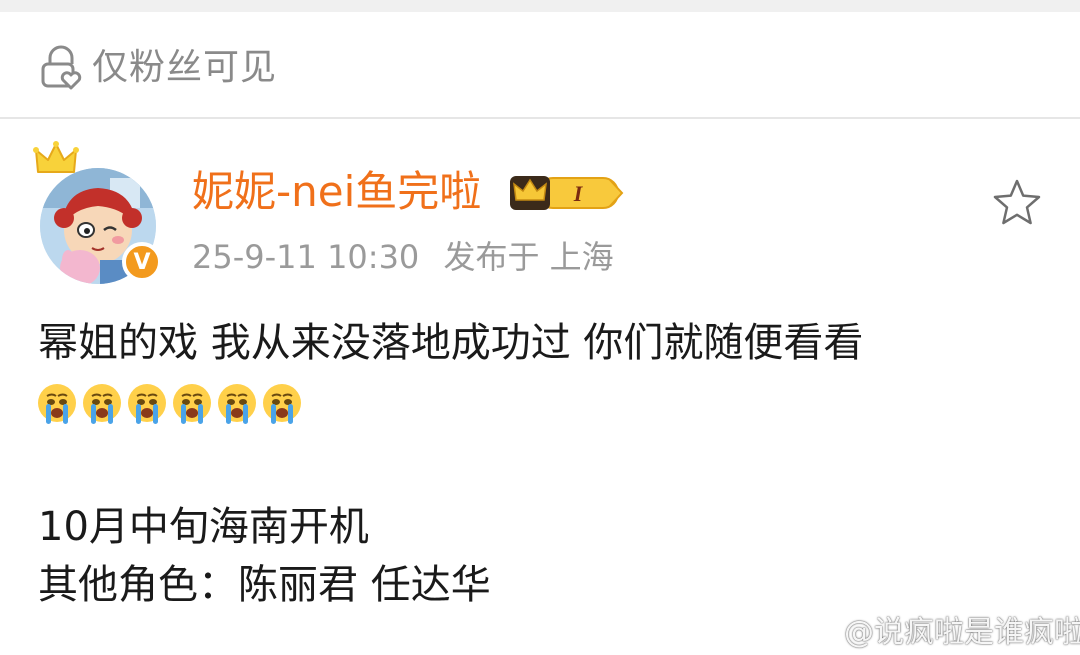  I want to click on vip-level-text: I, so click(578, 193).